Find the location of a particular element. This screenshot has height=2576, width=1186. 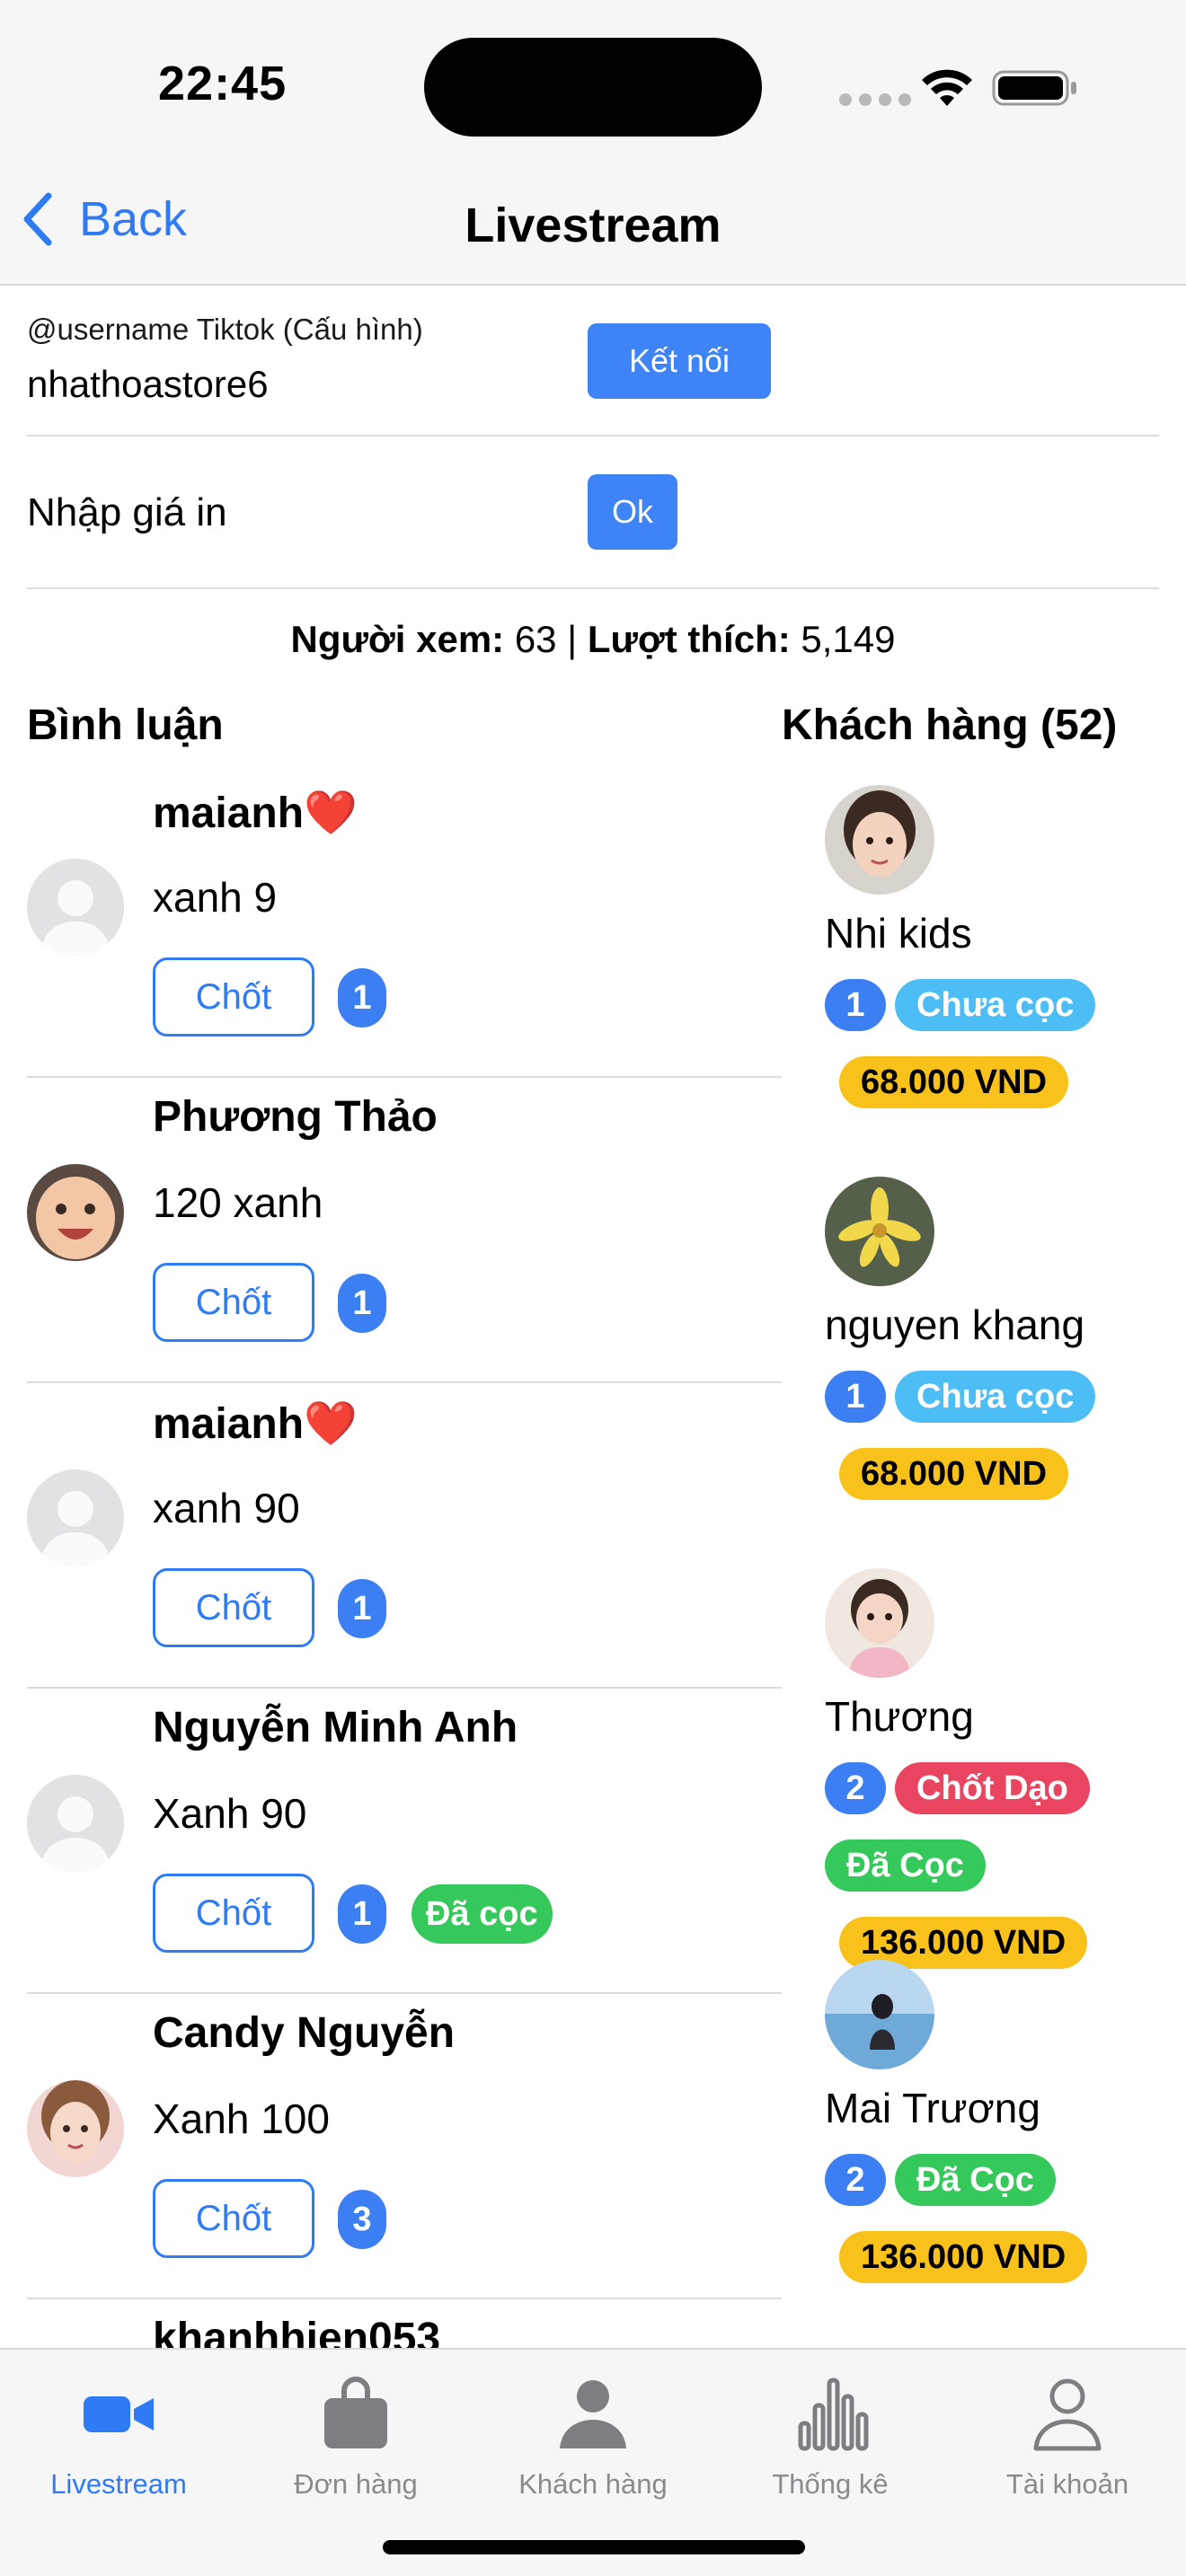

customer-item: Nhi kids 1 Chưa cọc 68.000 VND is located at coordinates (984, 968).